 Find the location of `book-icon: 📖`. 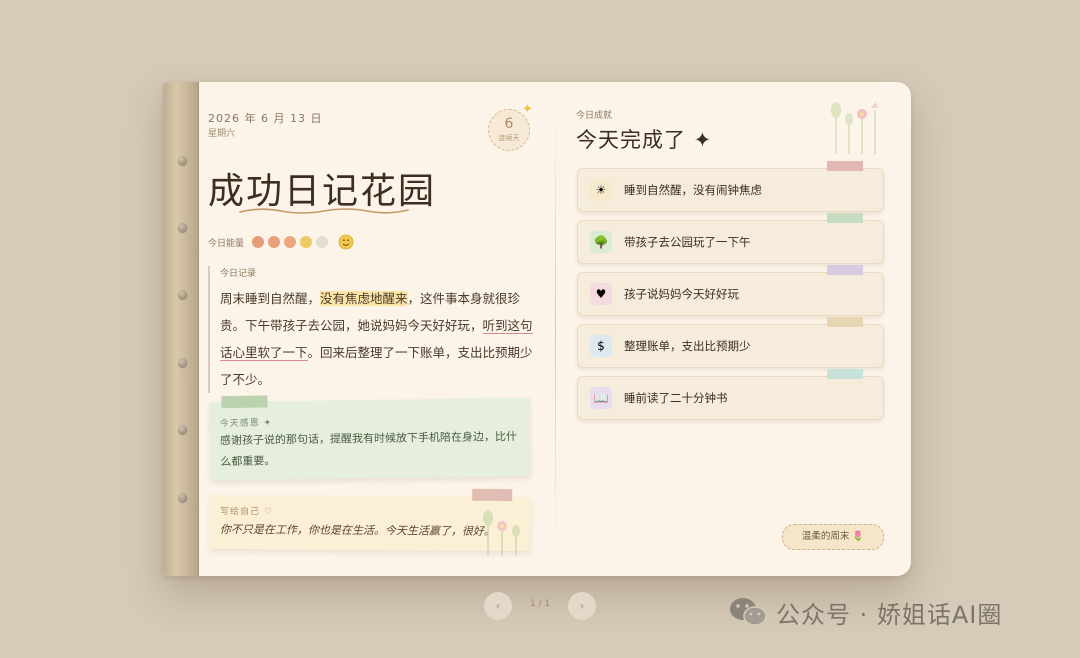

book-icon: 📖 is located at coordinates (601, 398).